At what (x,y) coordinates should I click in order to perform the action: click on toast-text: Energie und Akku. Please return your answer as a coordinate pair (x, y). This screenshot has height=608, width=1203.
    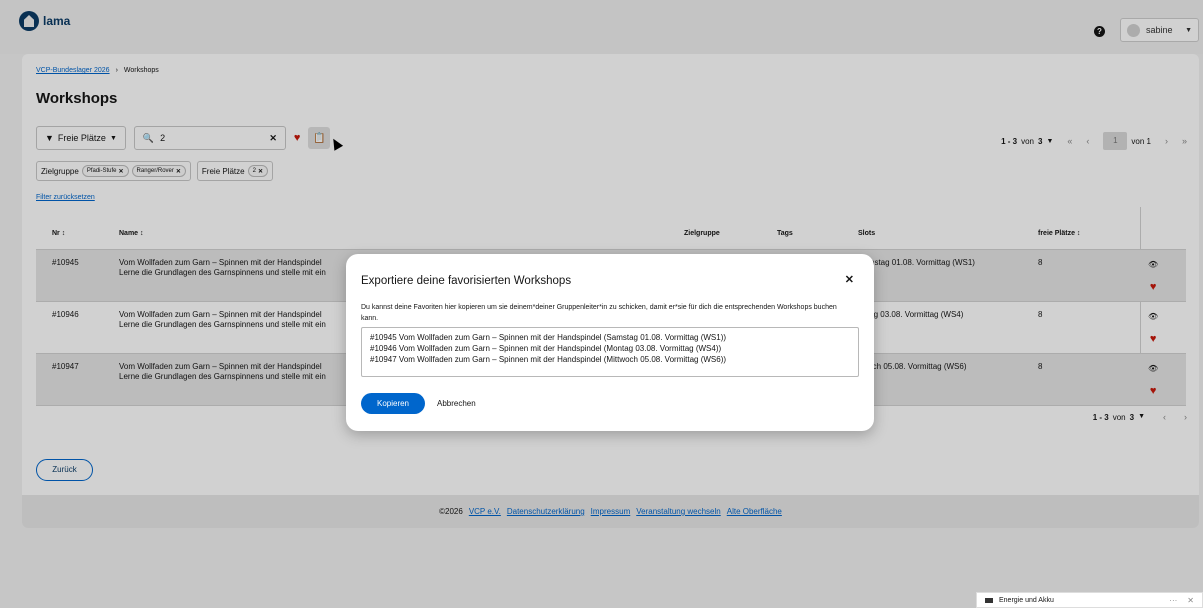
    Looking at the image, I should click on (1026, 600).